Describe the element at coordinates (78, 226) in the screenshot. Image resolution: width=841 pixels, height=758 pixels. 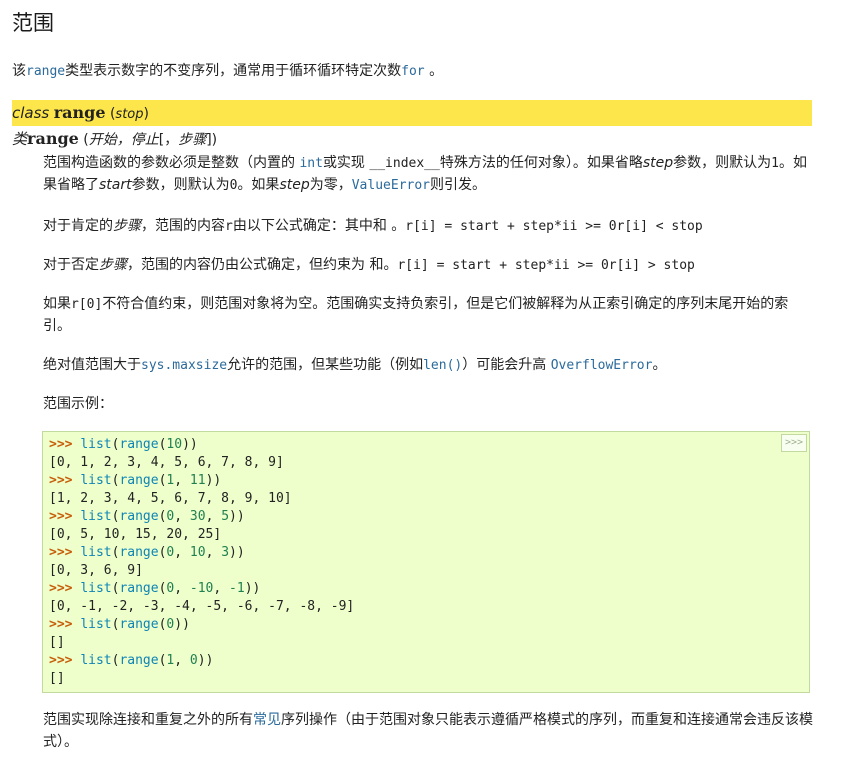
I see `text: 对于肯定的` at that location.